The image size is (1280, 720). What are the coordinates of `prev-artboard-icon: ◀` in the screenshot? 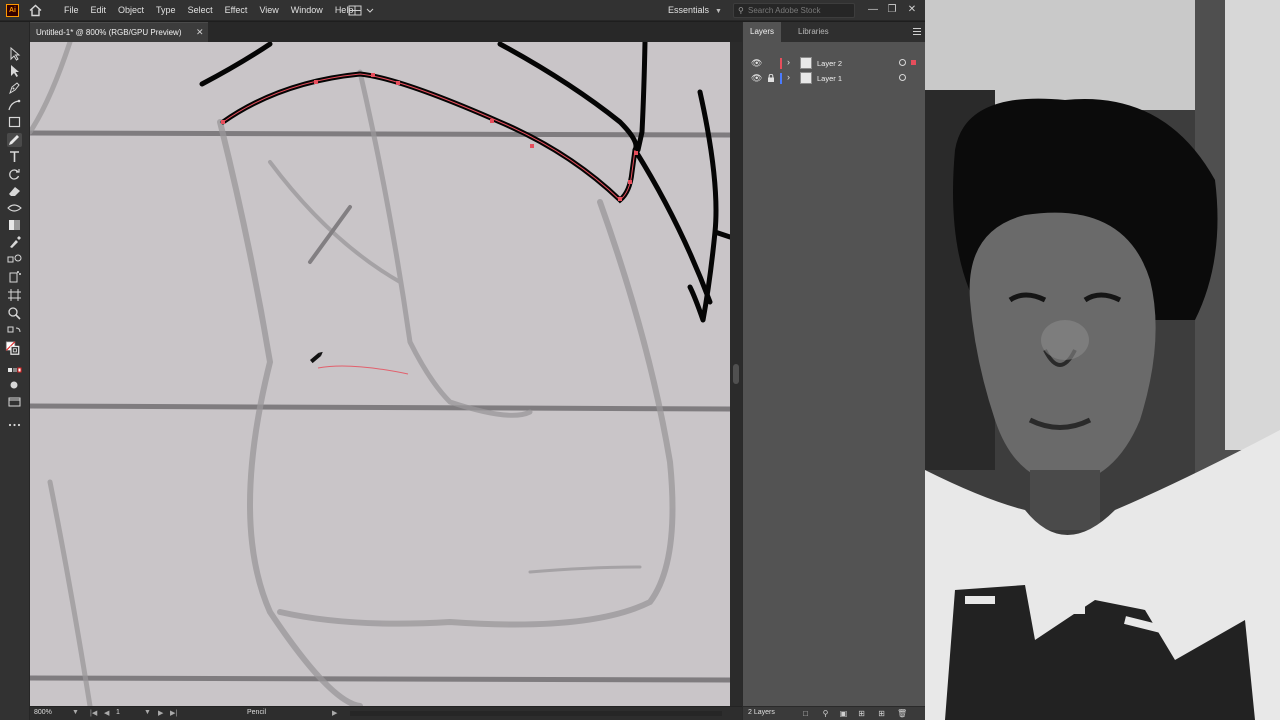 It's located at (106, 713).